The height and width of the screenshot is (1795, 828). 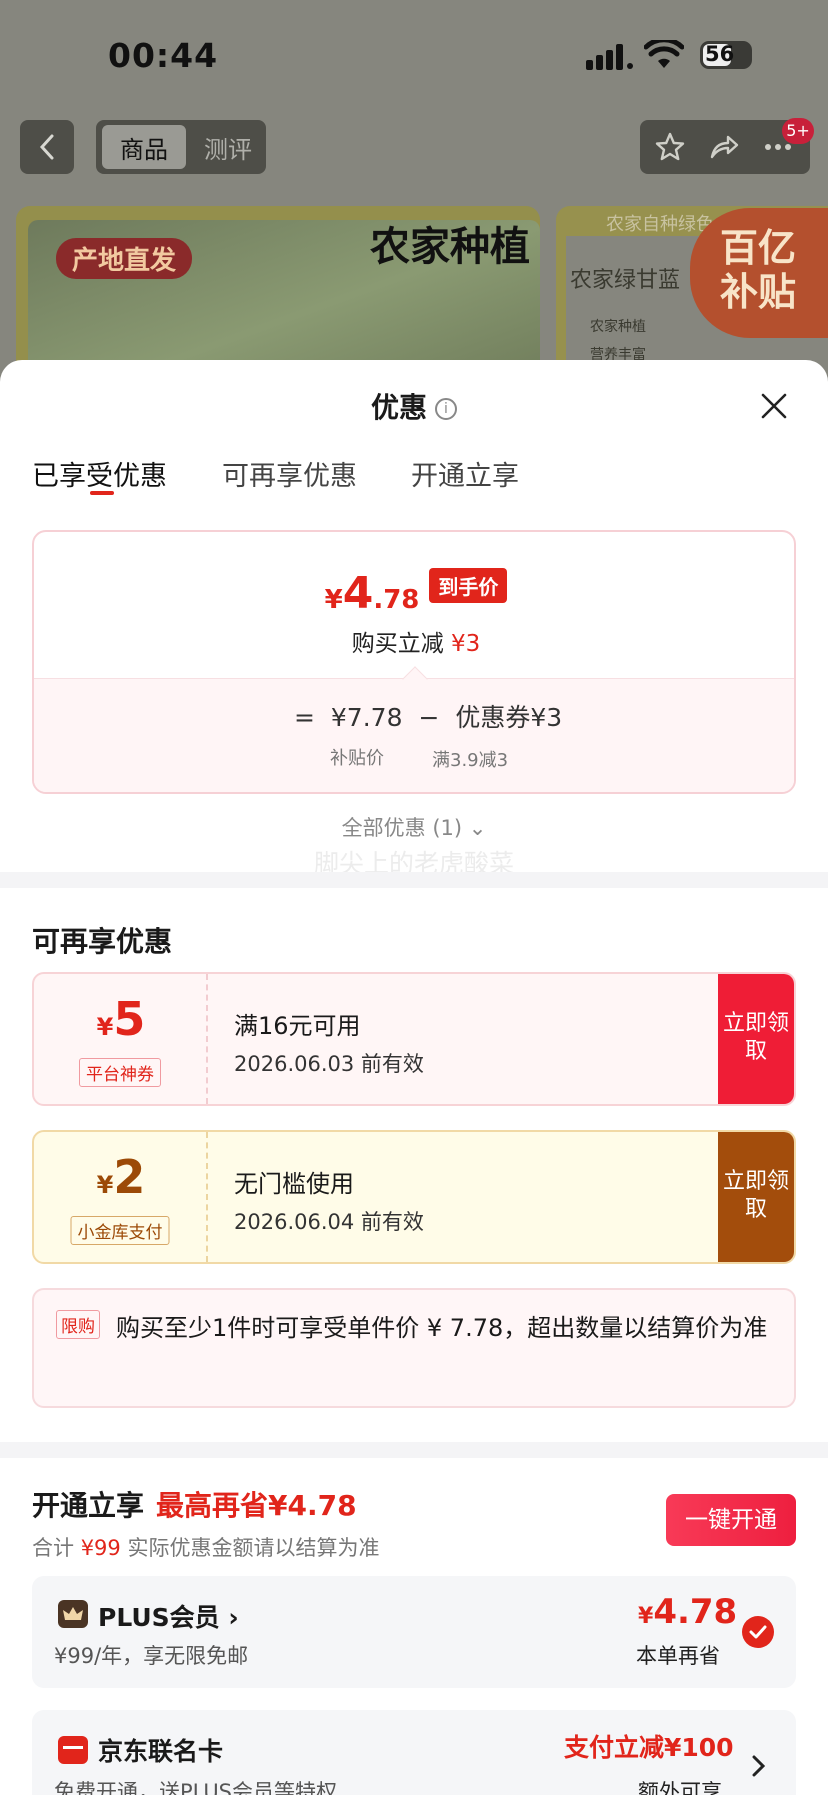 What do you see at coordinates (121, 1177) in the screenshot?
I see `coupon-amount: ¥2` at bounding box center [121, 1177].